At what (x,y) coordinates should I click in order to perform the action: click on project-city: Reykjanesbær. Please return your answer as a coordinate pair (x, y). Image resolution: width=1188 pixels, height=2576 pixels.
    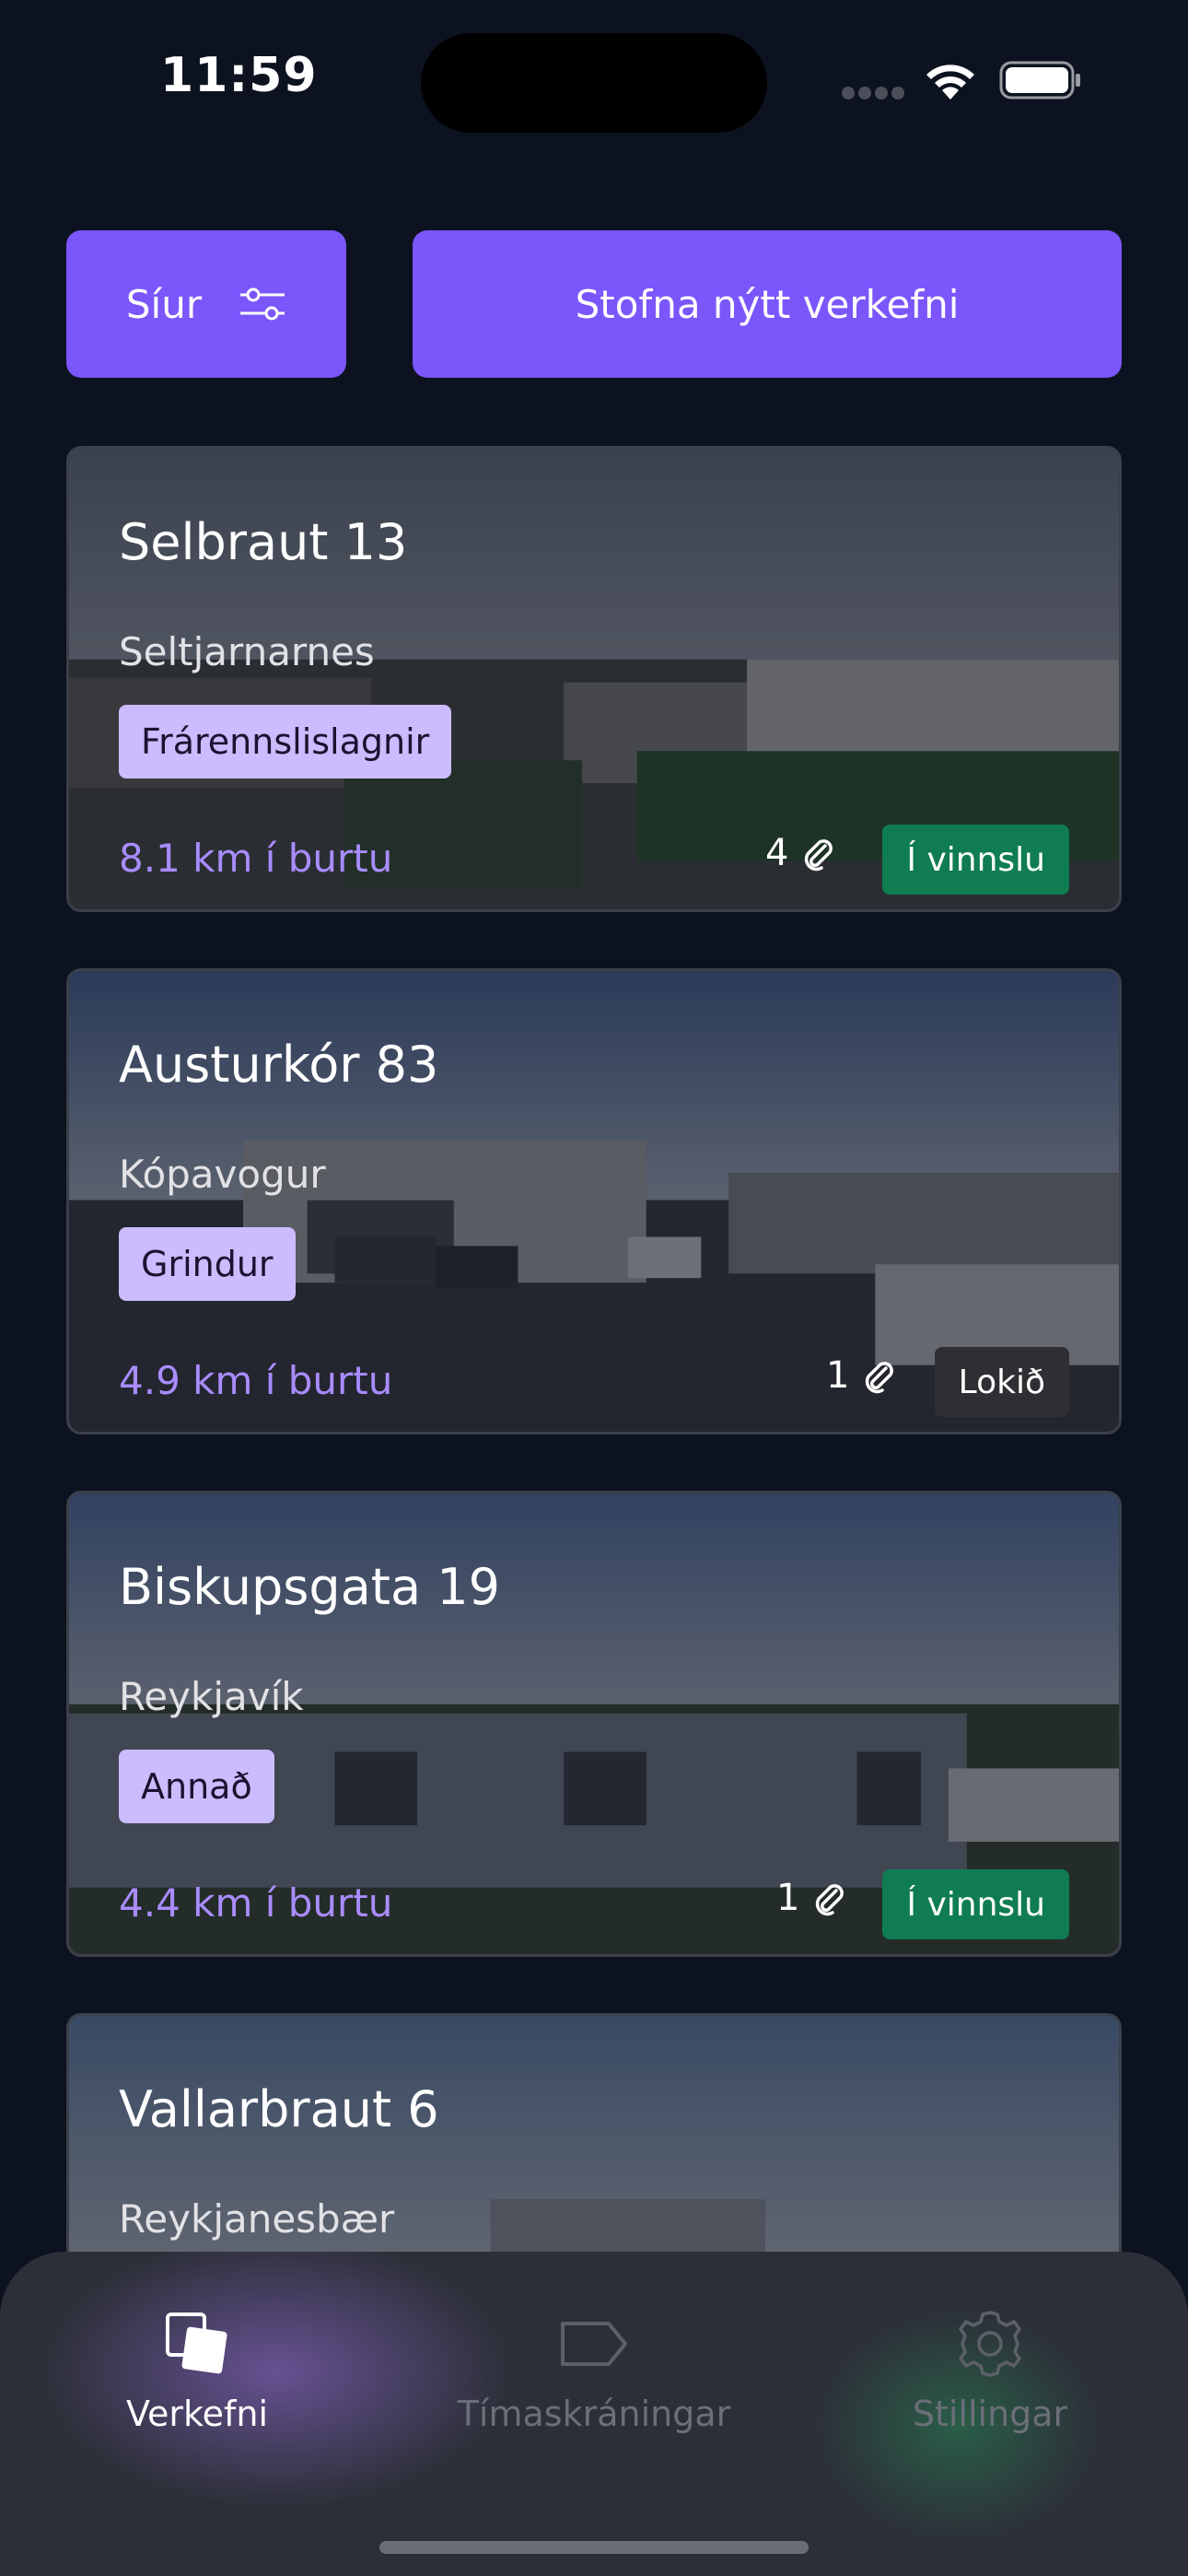
    Looking at the image, I should click on (257, 2219).